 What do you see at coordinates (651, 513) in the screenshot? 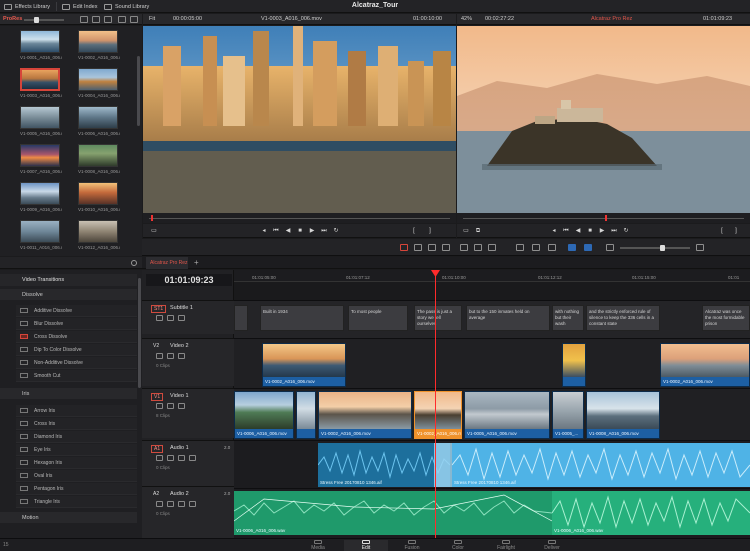
I see `audio-clip: V1-0006_A016_006.wav` at bounding box center [651, 513].